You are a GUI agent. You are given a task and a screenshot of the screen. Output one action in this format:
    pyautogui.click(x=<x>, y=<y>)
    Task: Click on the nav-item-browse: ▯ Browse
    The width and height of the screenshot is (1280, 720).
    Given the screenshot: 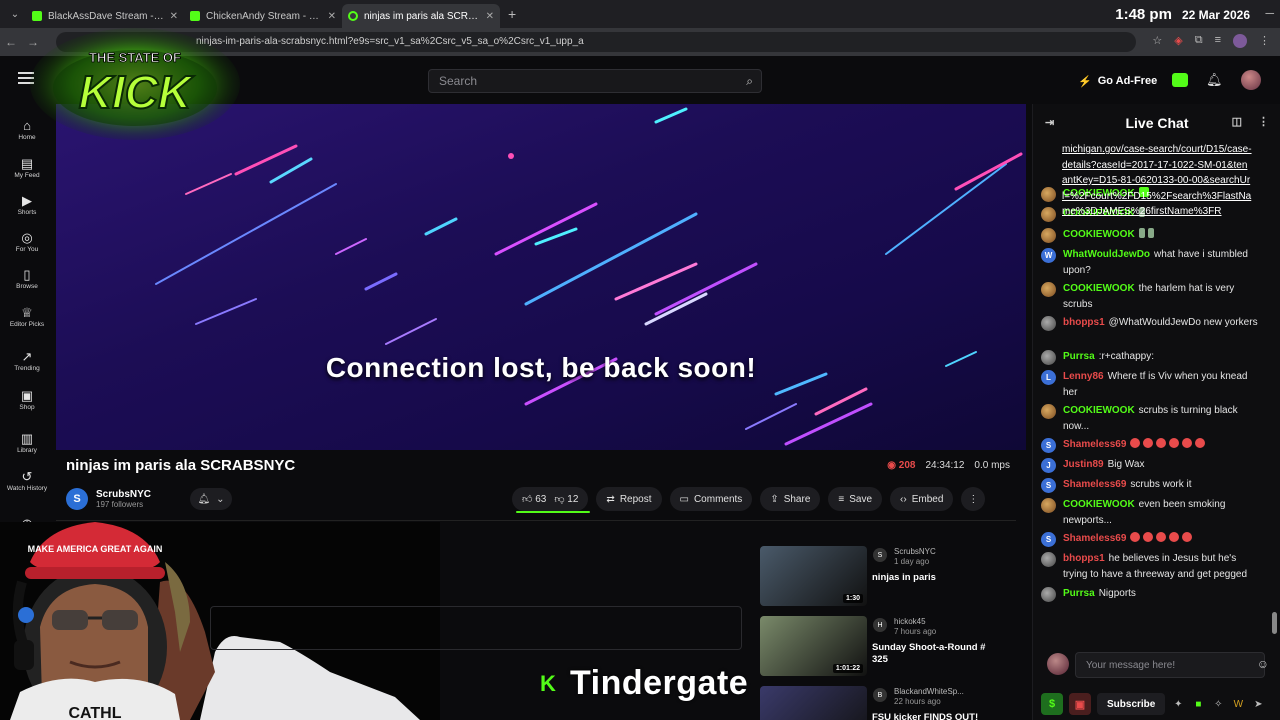 What is the action you would take?
    pyautogui.click(x=27, y=279)
    